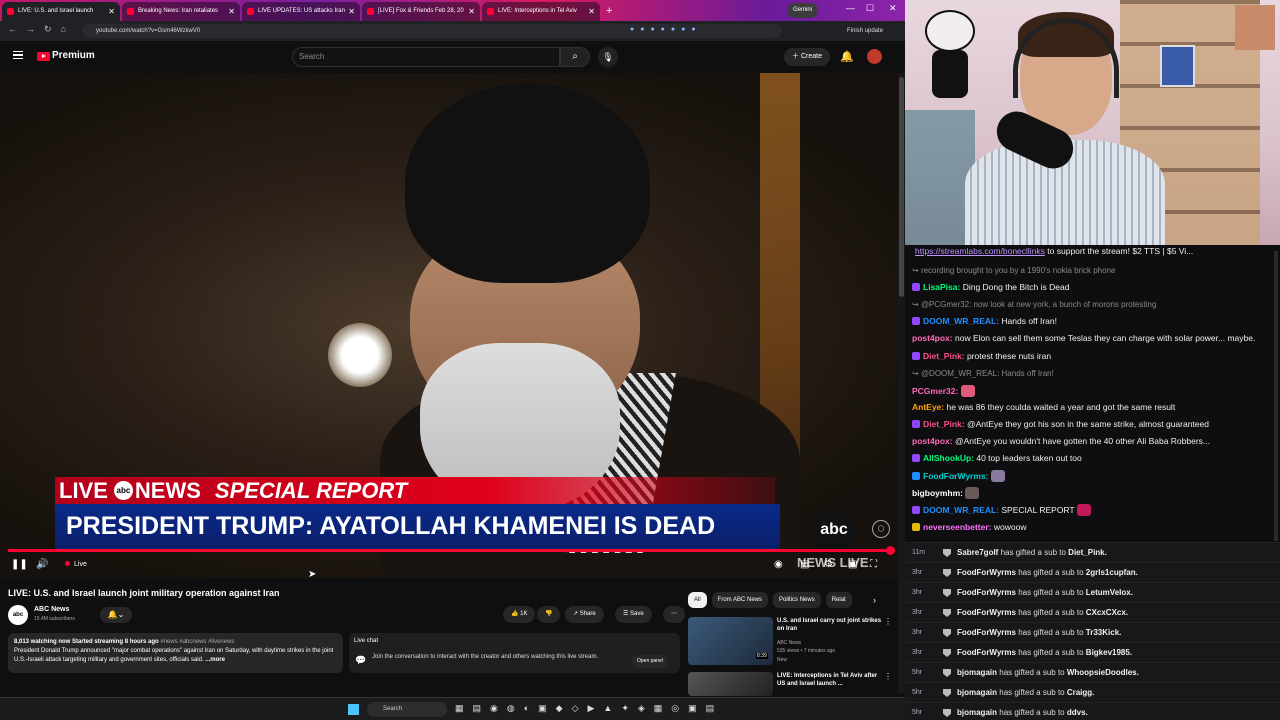  I want to click on live-indicator: Live, so click(76, 564).